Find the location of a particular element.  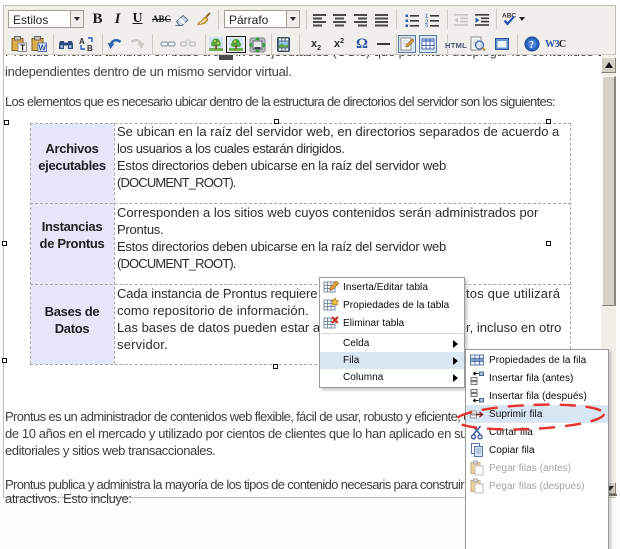

svg-text: T is located at coordinates (23, 48).